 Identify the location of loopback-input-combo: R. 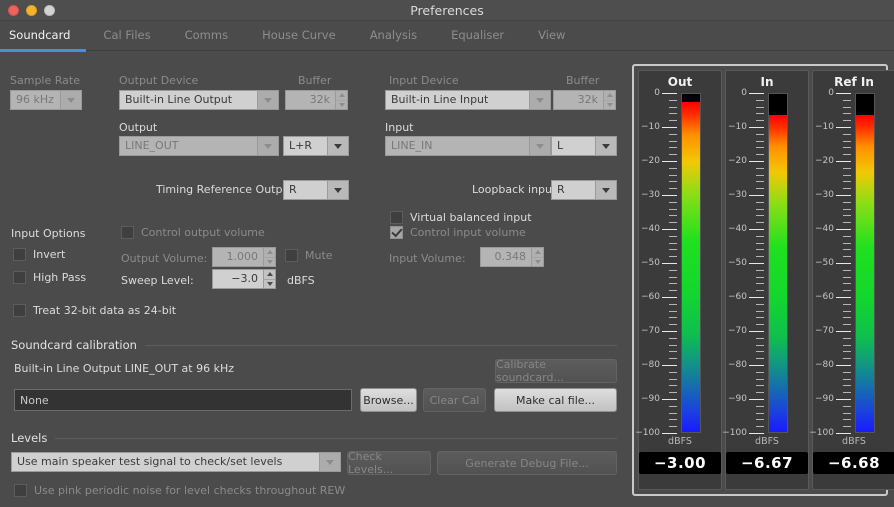
(584, 190).